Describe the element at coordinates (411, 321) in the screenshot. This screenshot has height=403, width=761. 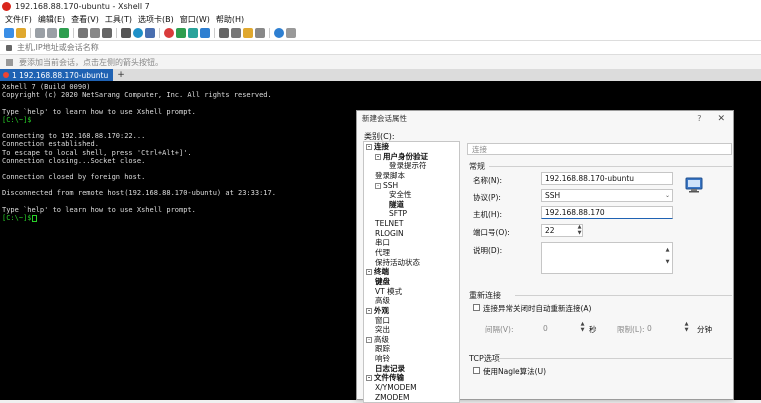
I see `tree-item: 窗口` at that location.